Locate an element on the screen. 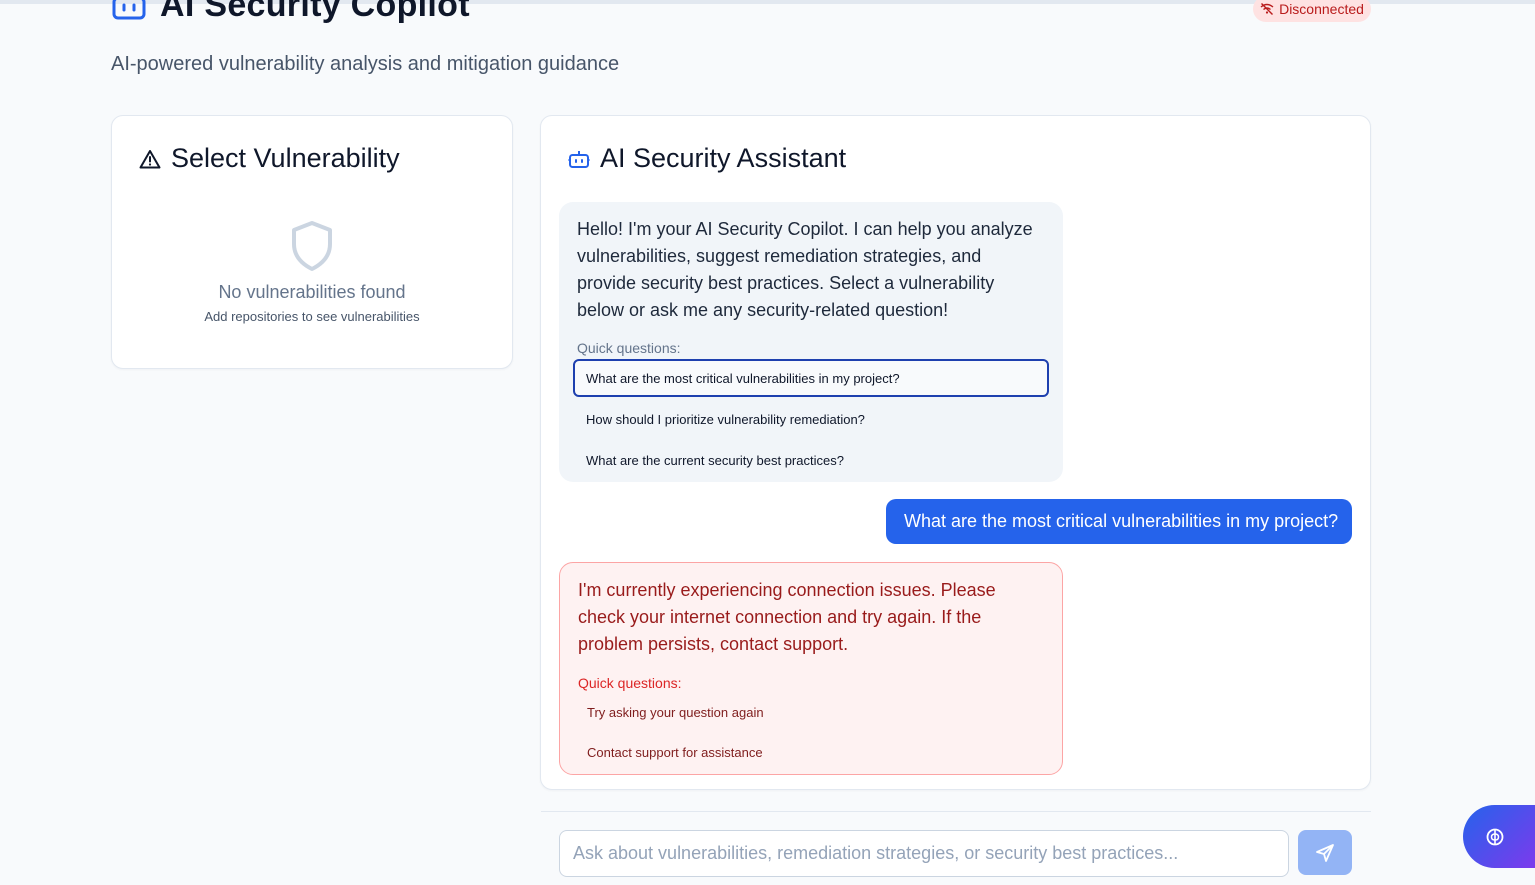 The image size is (1535, 885). page-title: AI Security Copilot is located at coordinates (315, 12).